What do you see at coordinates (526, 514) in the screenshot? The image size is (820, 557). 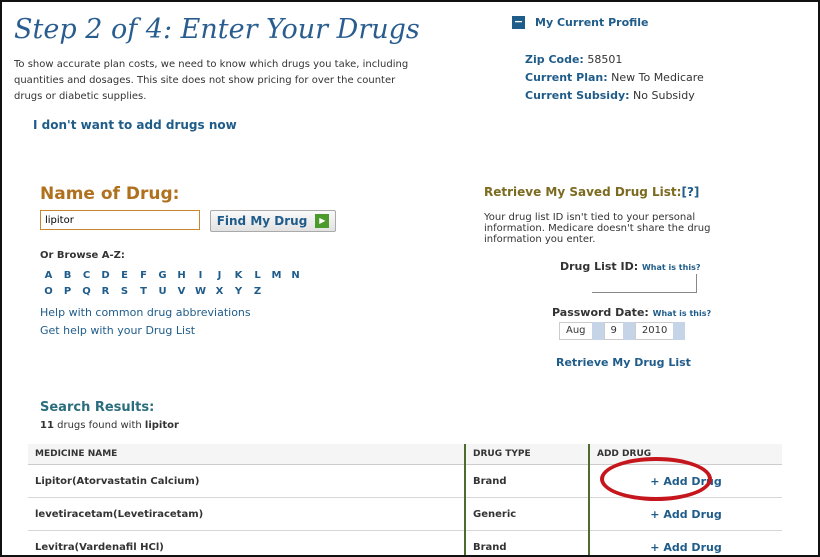 I see `drug-type-cell: Generic` at bounding box center [526, 514].